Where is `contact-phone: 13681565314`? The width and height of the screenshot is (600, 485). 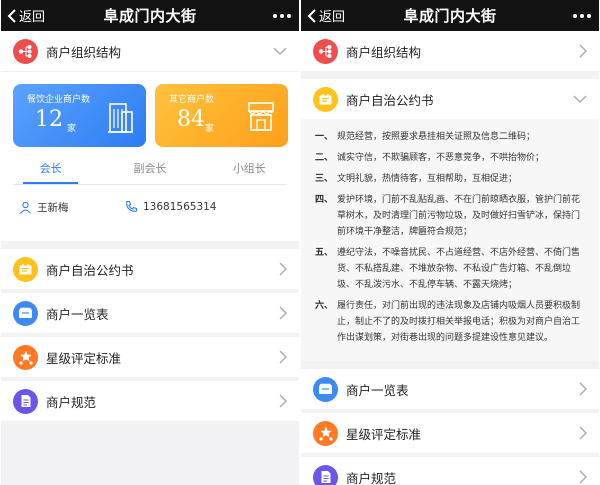
contact-phone: 13681565314 is located at coordinates (171, 206).